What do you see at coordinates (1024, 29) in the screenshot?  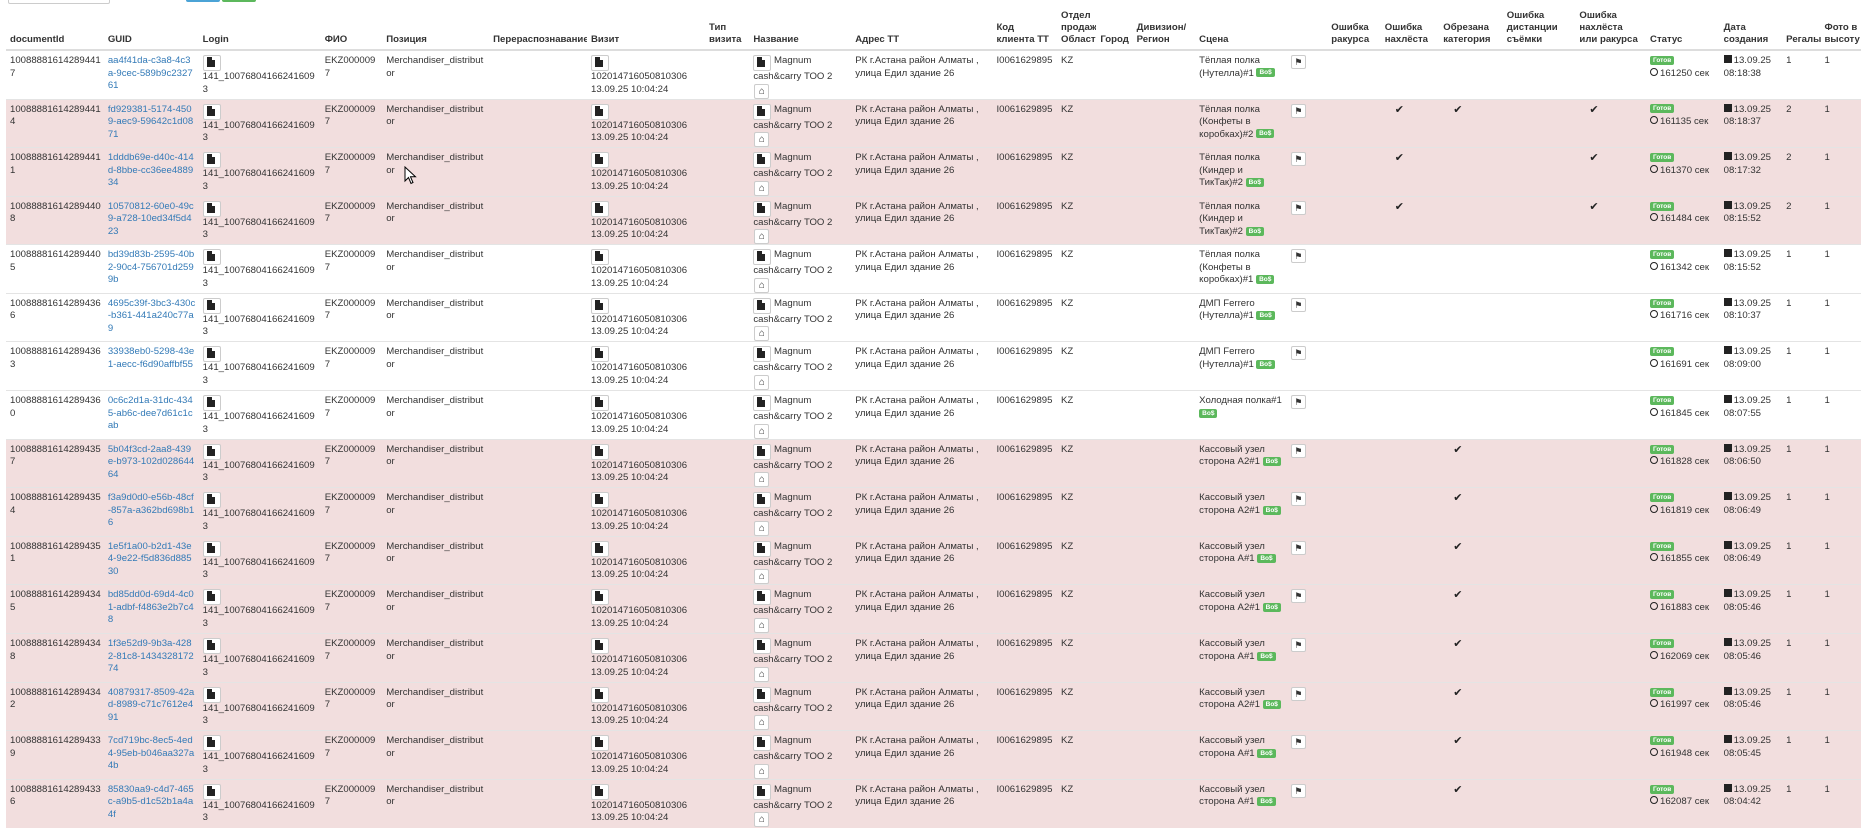 I see `column-header-client_code: Код клиента ТТ` at bounding box center [1024, 29].